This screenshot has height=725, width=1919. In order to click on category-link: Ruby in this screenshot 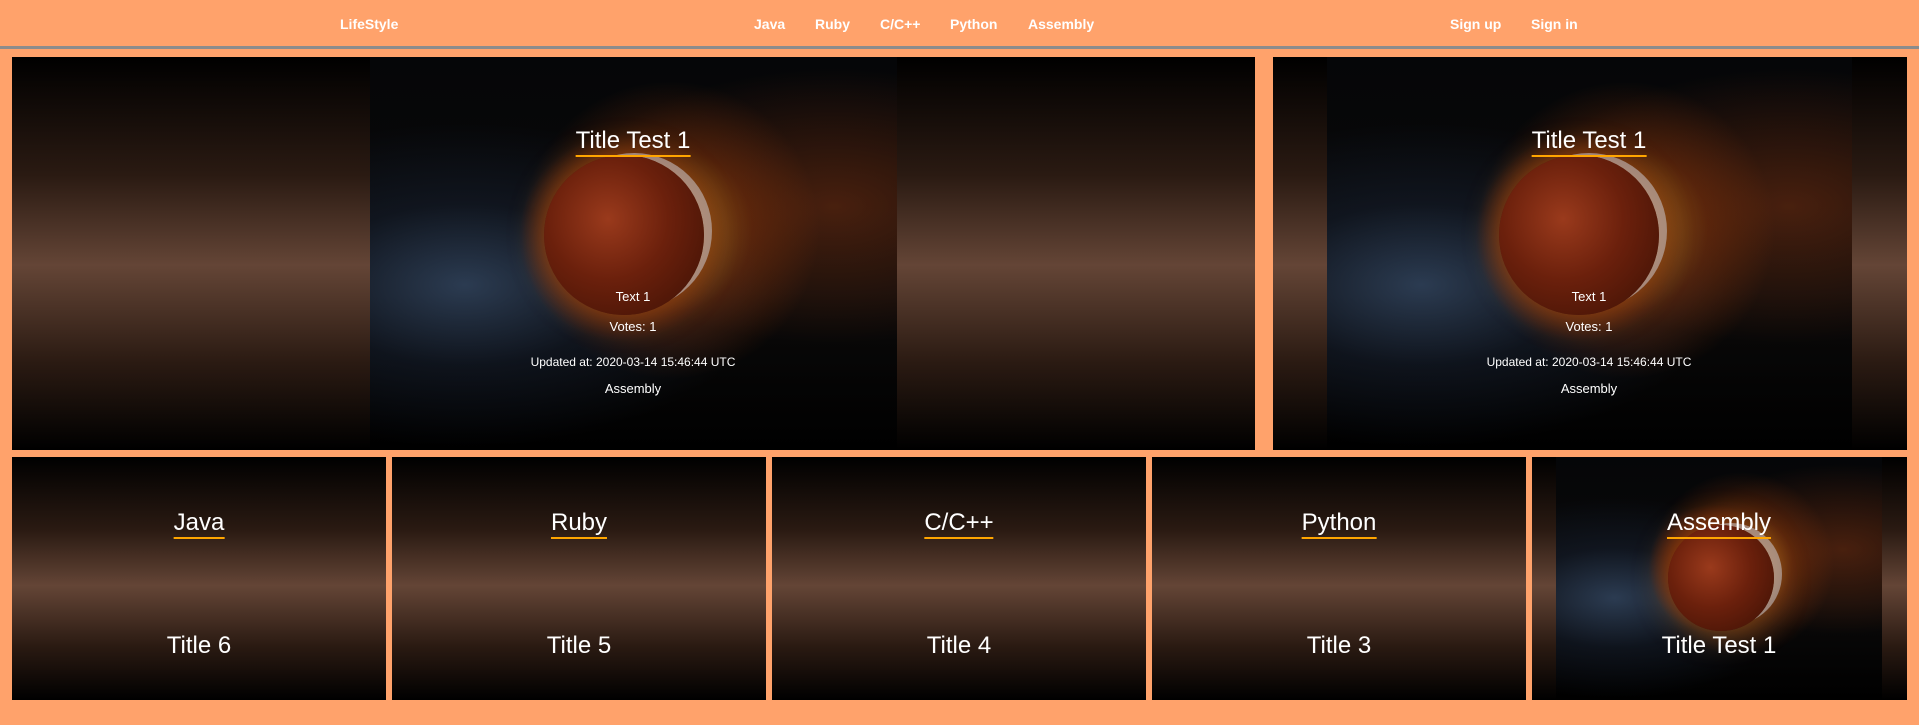, I will do `click(579, 524)`.